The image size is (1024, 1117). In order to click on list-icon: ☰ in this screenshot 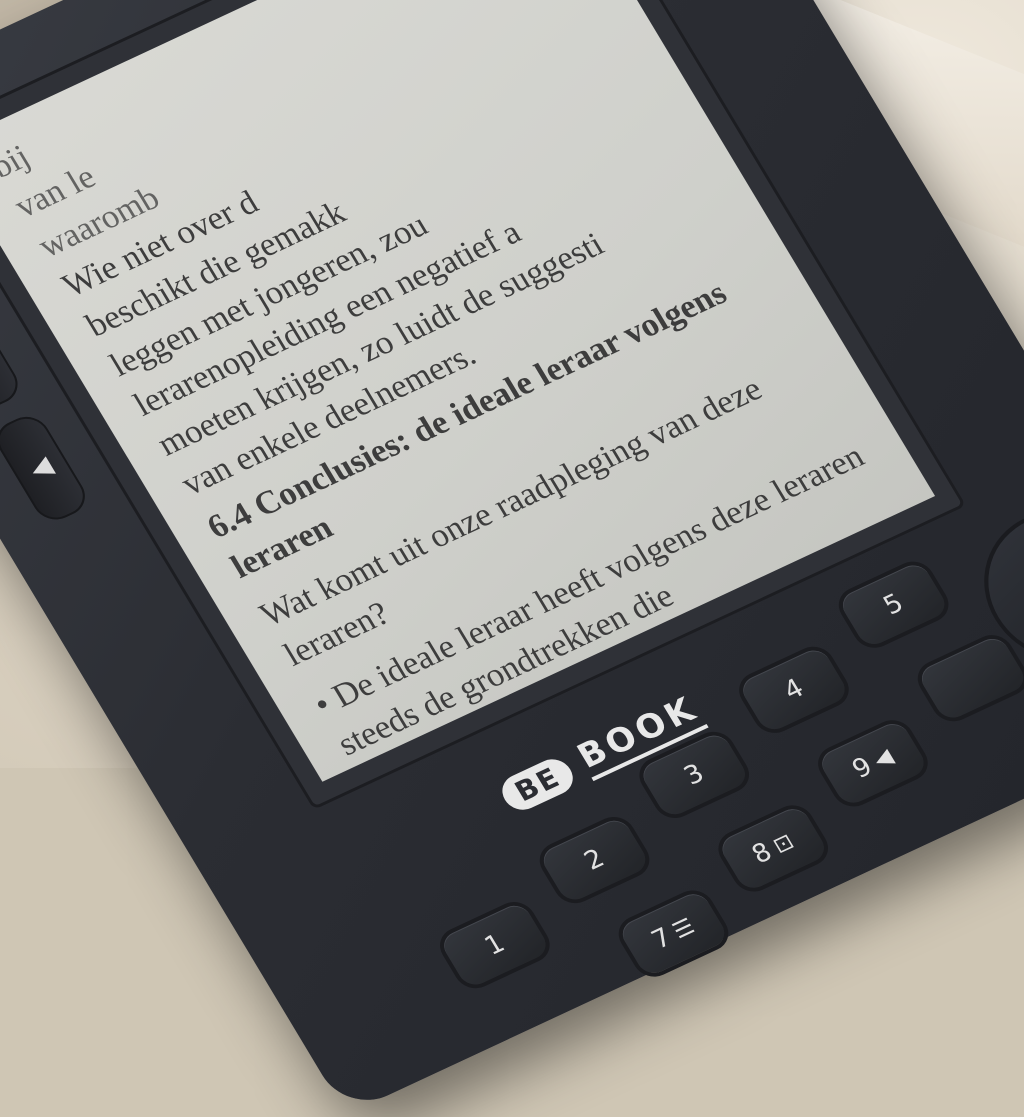, I will do `click(684, 928)`.